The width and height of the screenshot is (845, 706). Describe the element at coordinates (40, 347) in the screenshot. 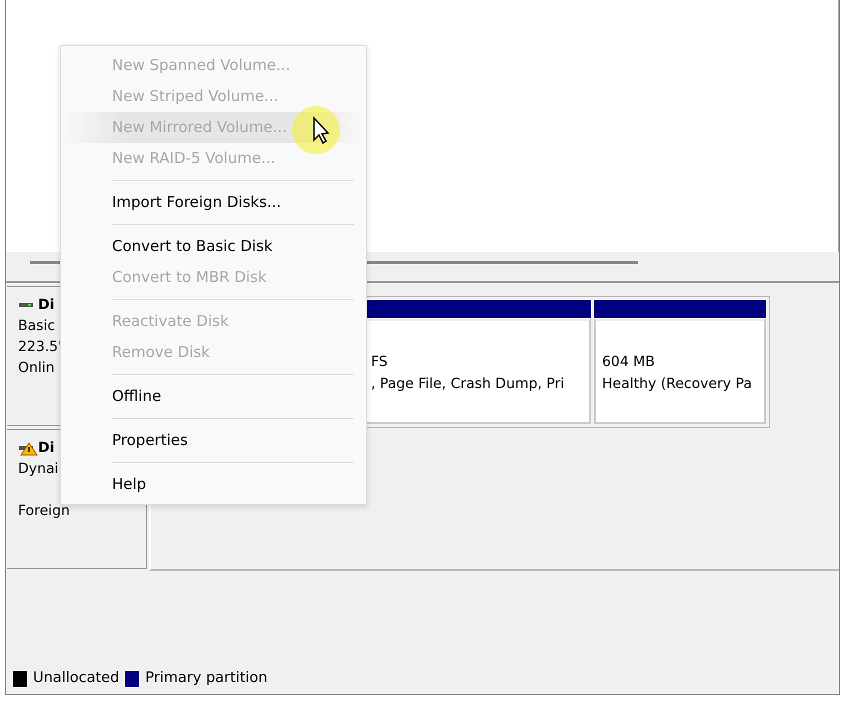

I see `disk-info-text: 223.5'` at that location.